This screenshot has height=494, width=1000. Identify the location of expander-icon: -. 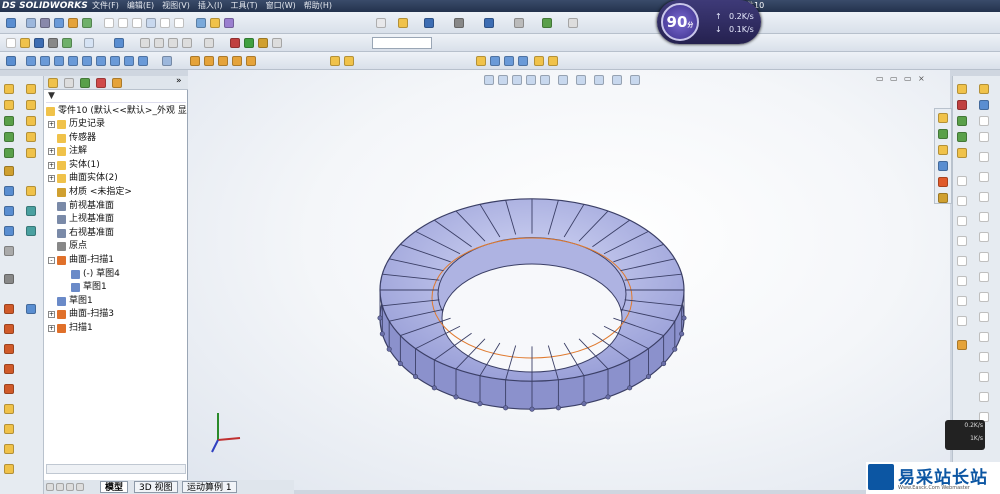
(51, 260).